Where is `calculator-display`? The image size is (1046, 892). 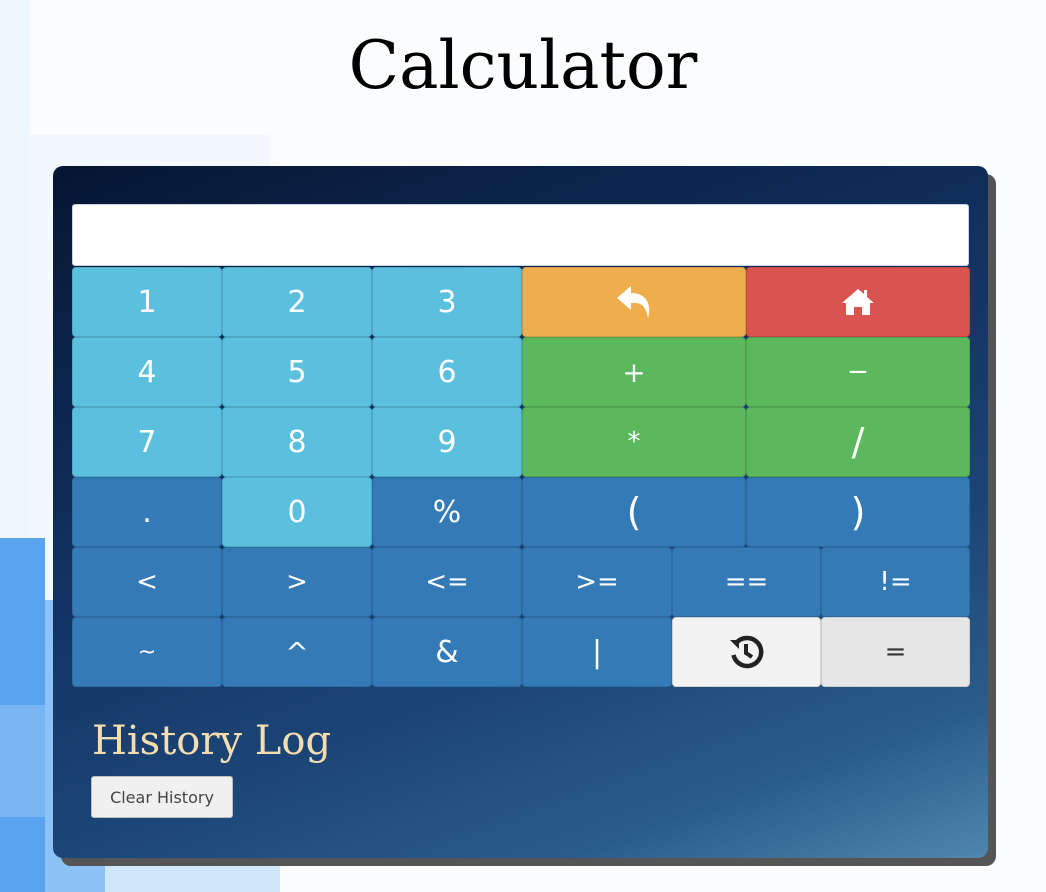 calculator-display is located at coordinates (520, 235).